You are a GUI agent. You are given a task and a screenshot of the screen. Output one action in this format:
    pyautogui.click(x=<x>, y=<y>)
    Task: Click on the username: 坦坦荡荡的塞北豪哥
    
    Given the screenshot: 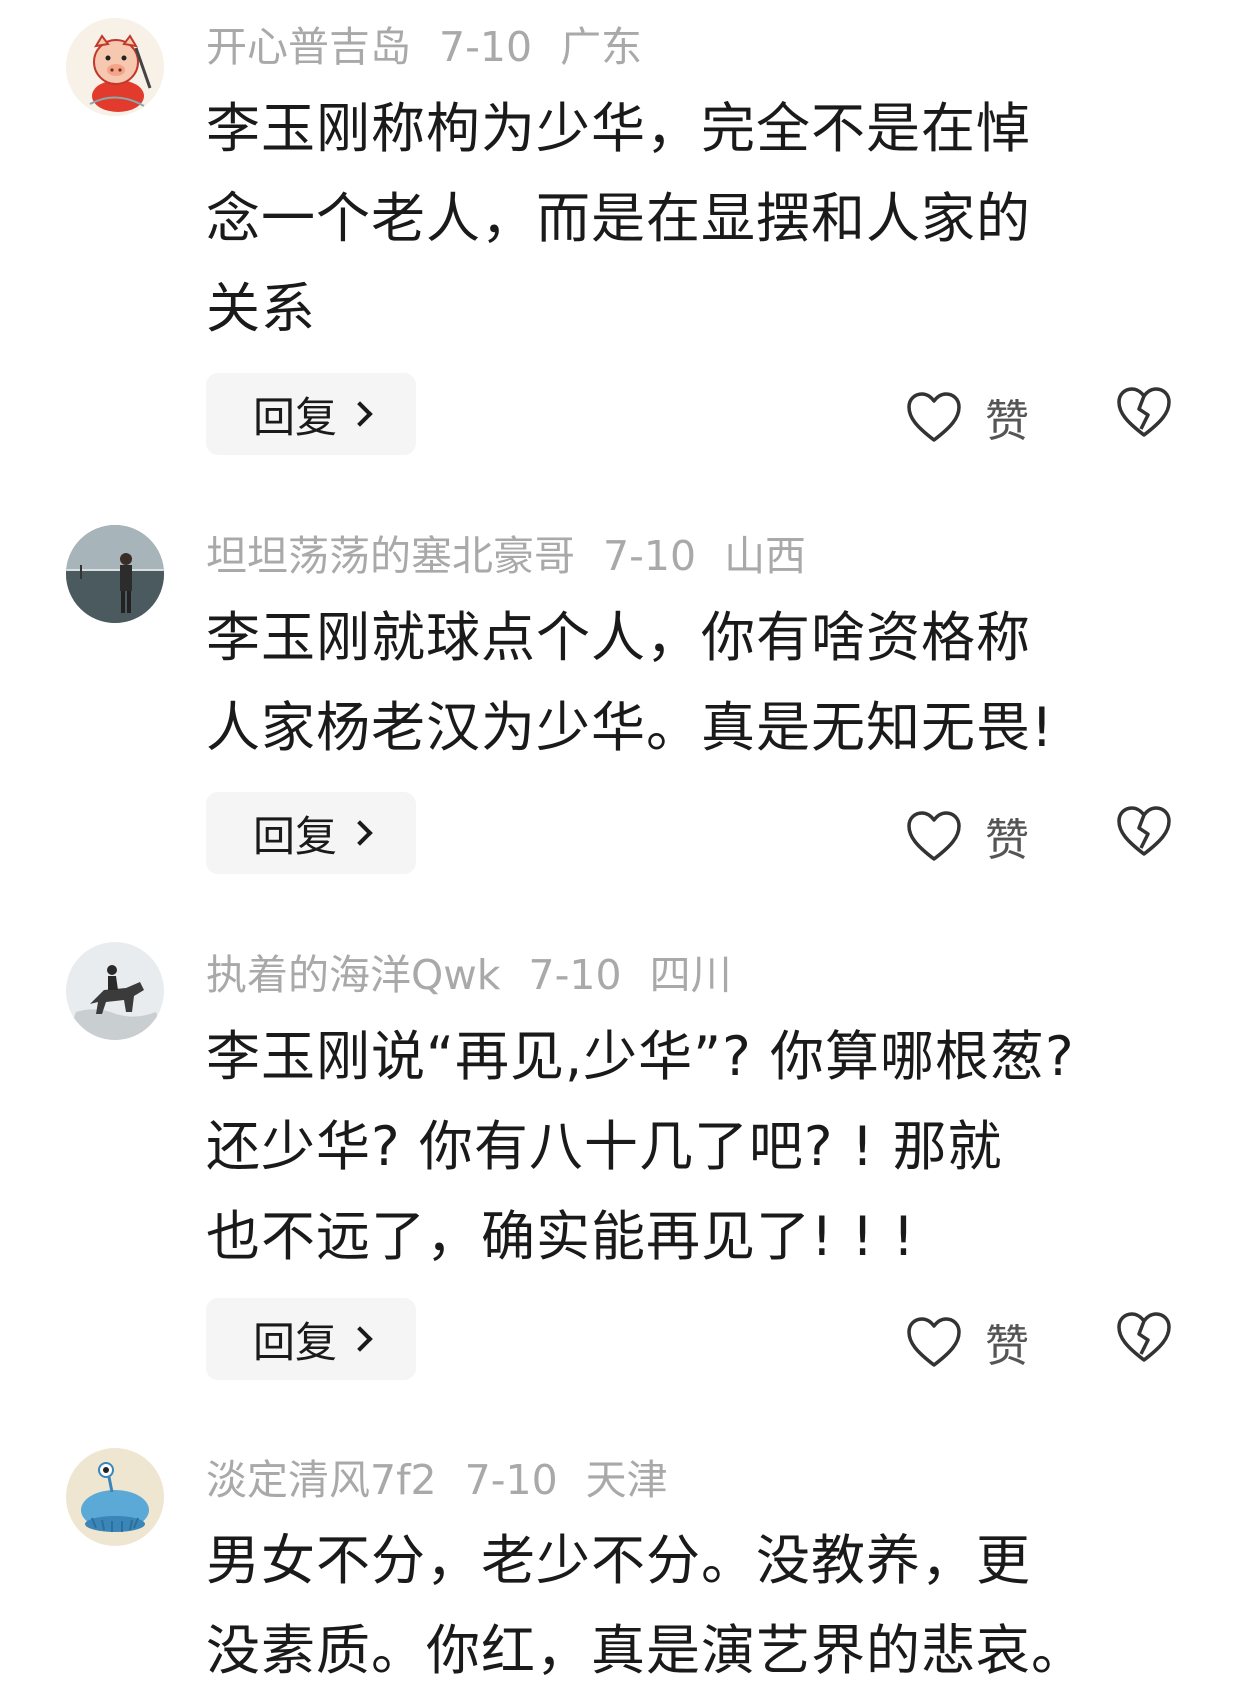 What is the action you would take?
    pyautogui.click(x=390, y=556)
    